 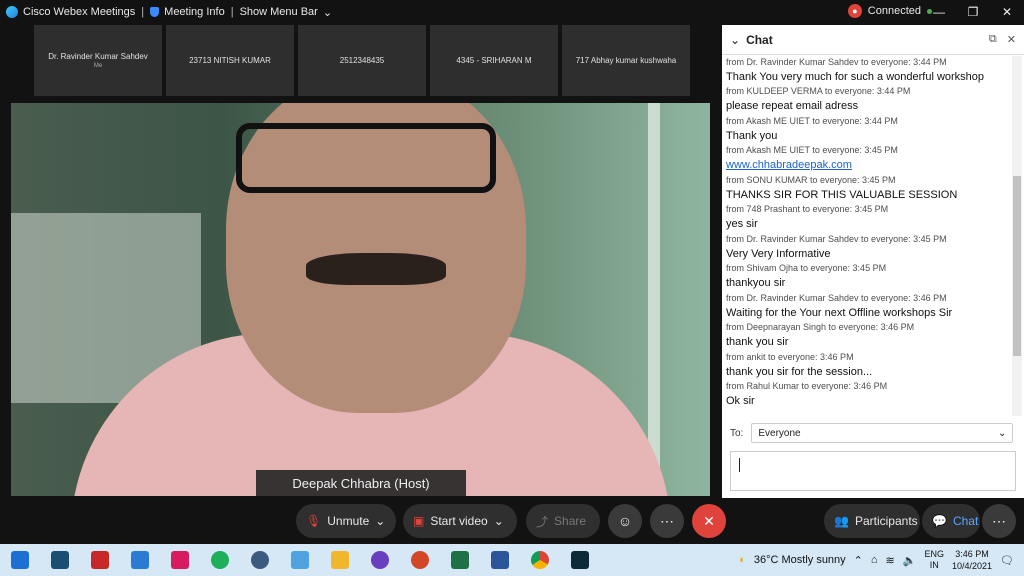 I want to click on participant-name: Dr. Ravinder Kumar Sahdev, so click(x=98, y=56).